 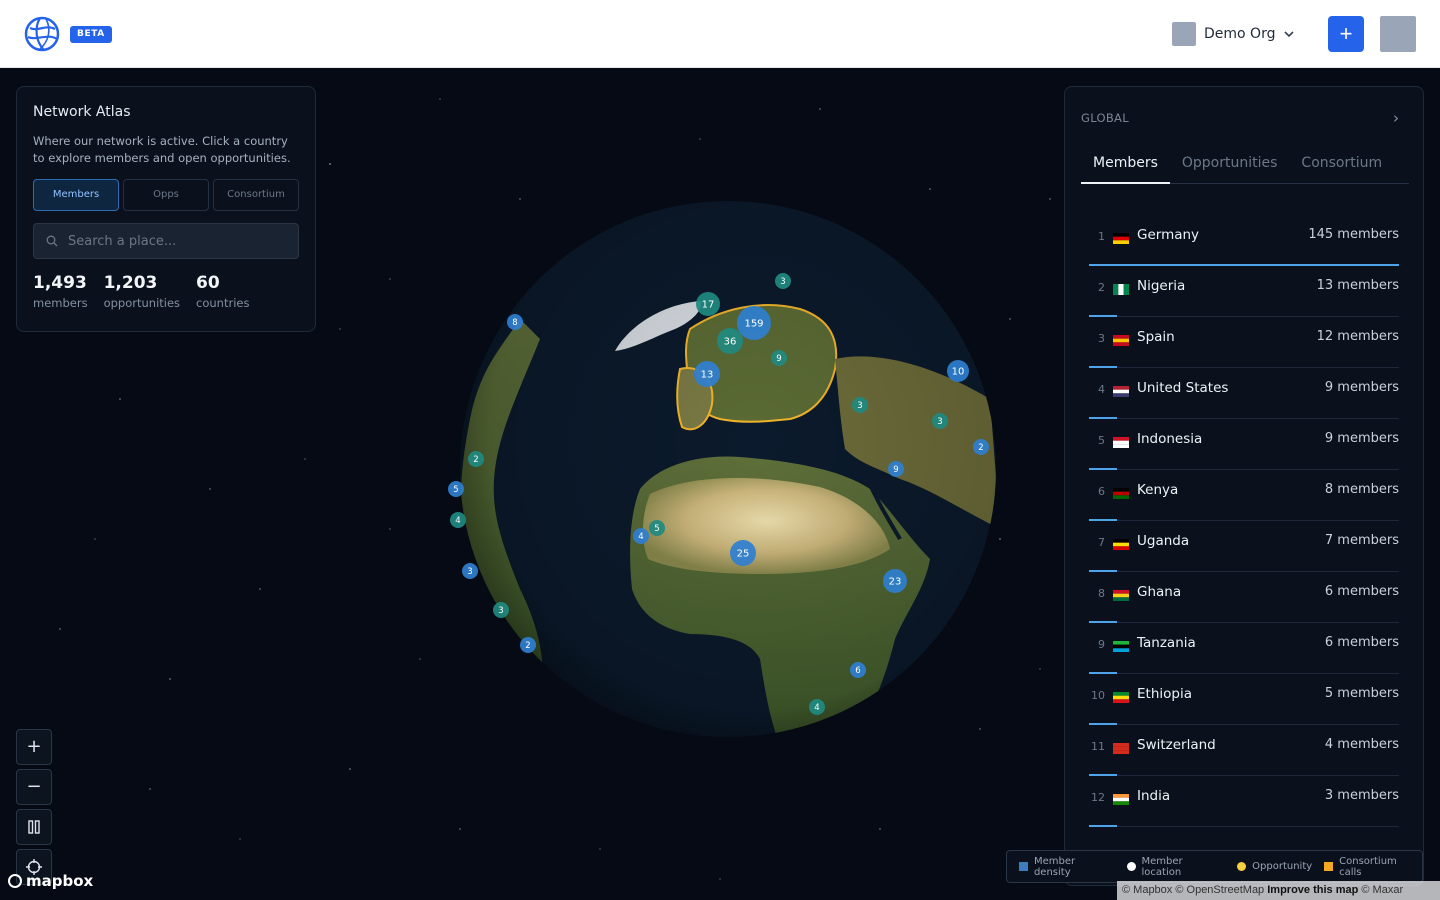 What do you see at coordinates (52, 241) in the screenshot?
I see `search-icon` at bounding box center [52, 241].